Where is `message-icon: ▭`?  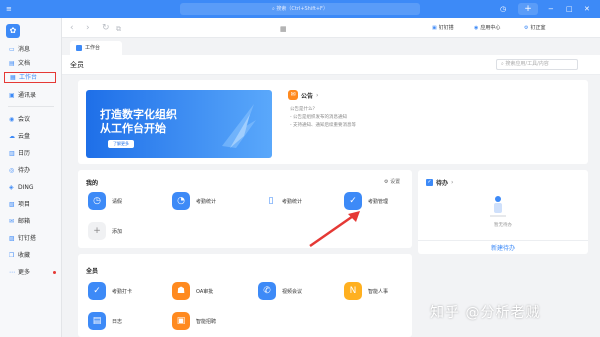
message-icon: ▭ is located at coordinates (12, 49).